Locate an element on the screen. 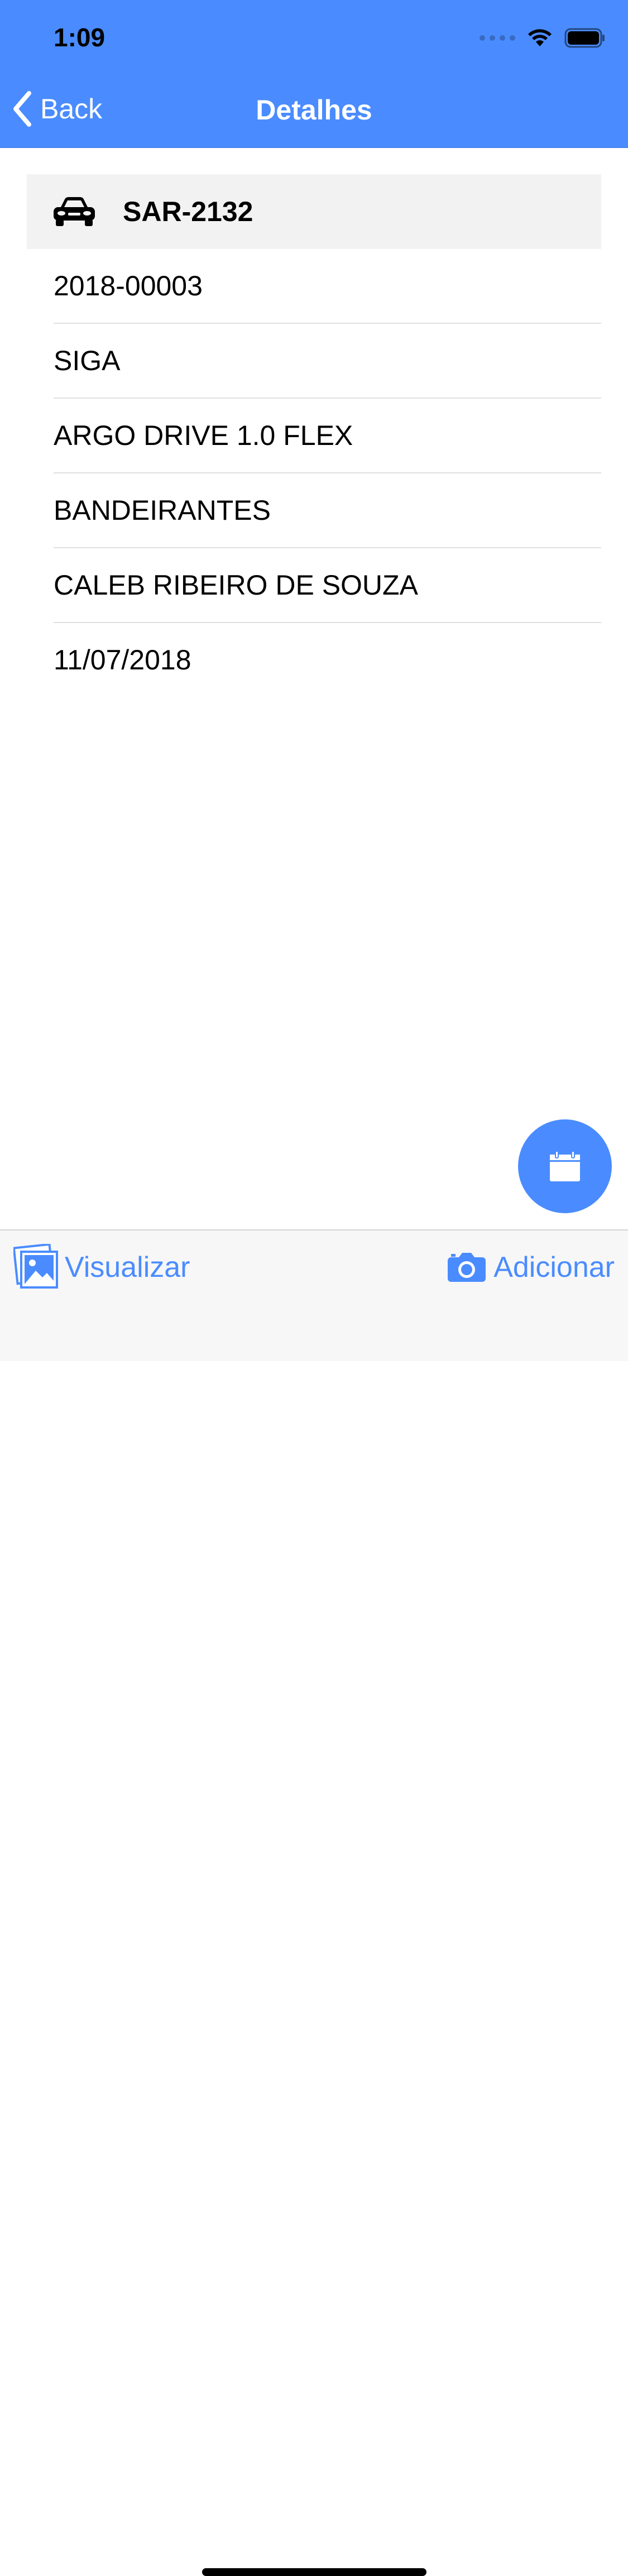 The height and width of the screenshot is (2576, 628). status-icons is located at coordinates (543, 38).